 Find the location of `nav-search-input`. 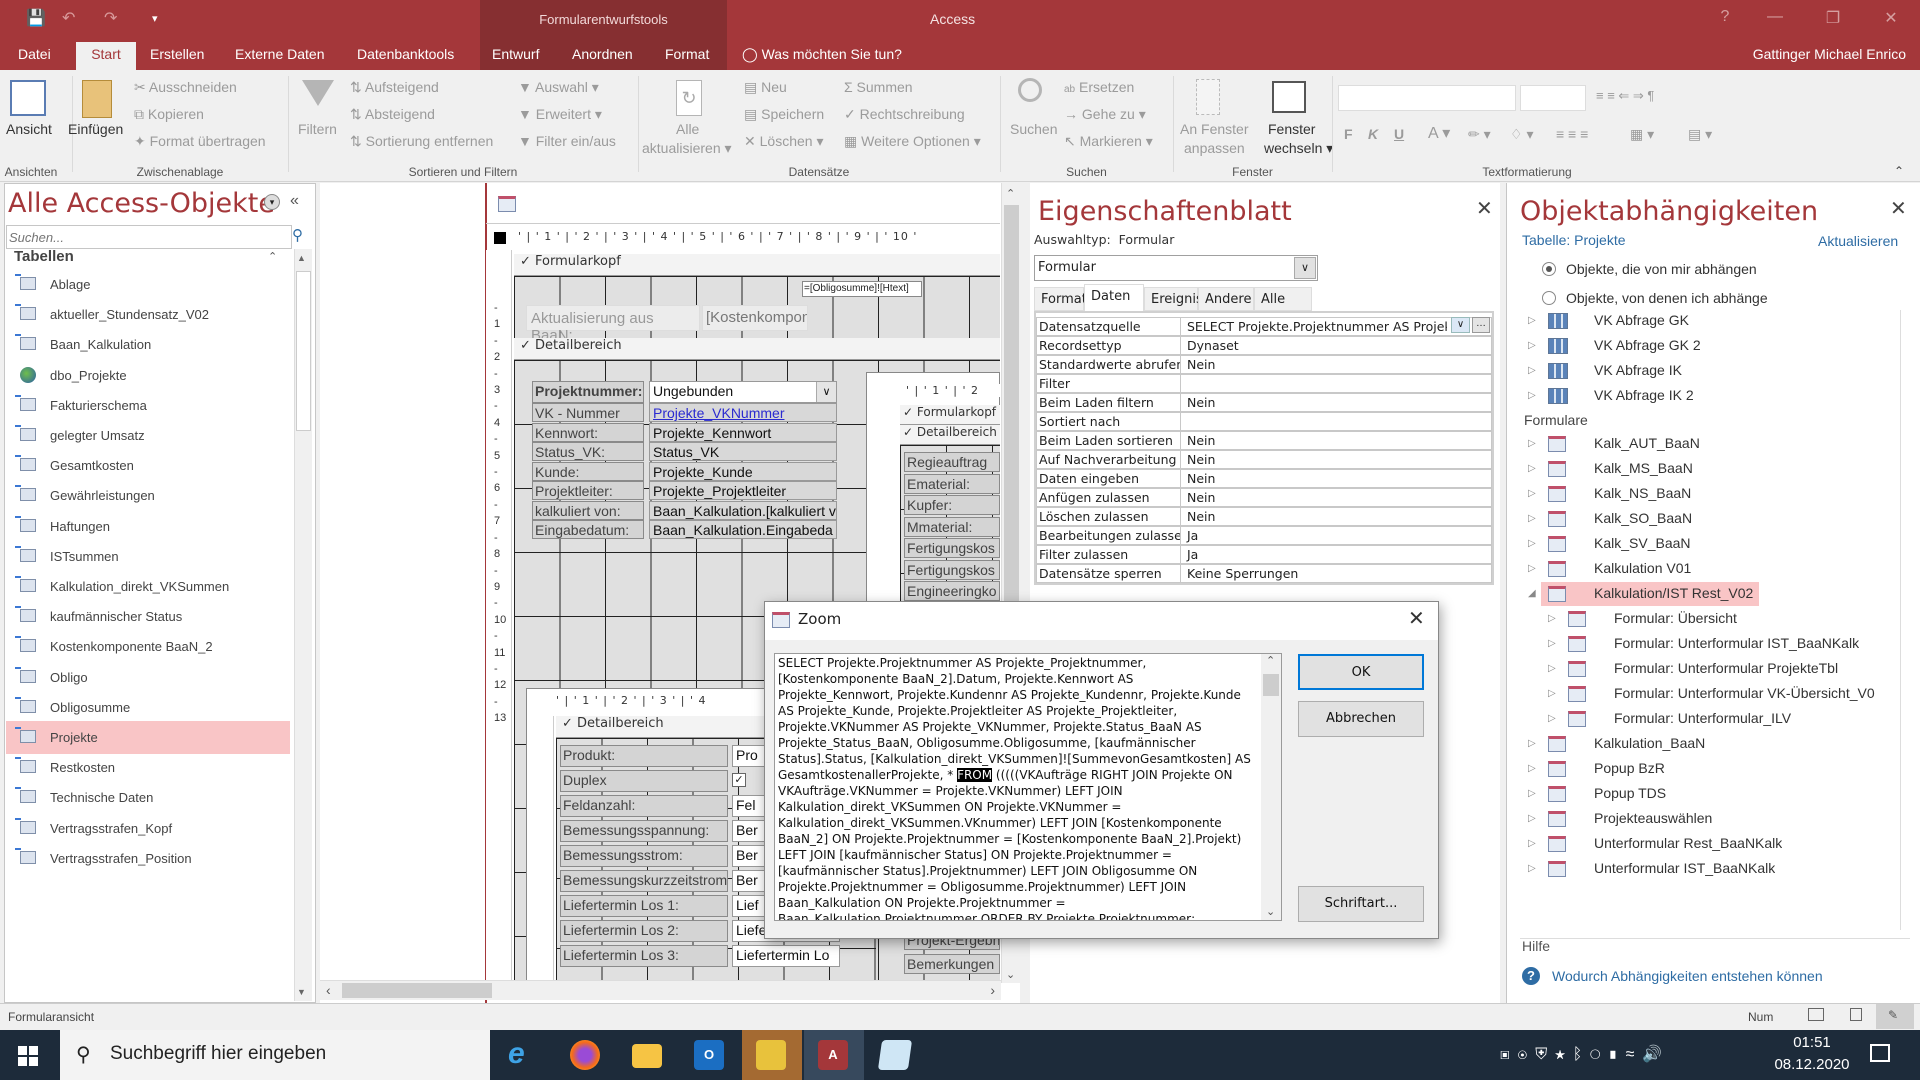

nav-search-input is located at coordinates (149, 237).